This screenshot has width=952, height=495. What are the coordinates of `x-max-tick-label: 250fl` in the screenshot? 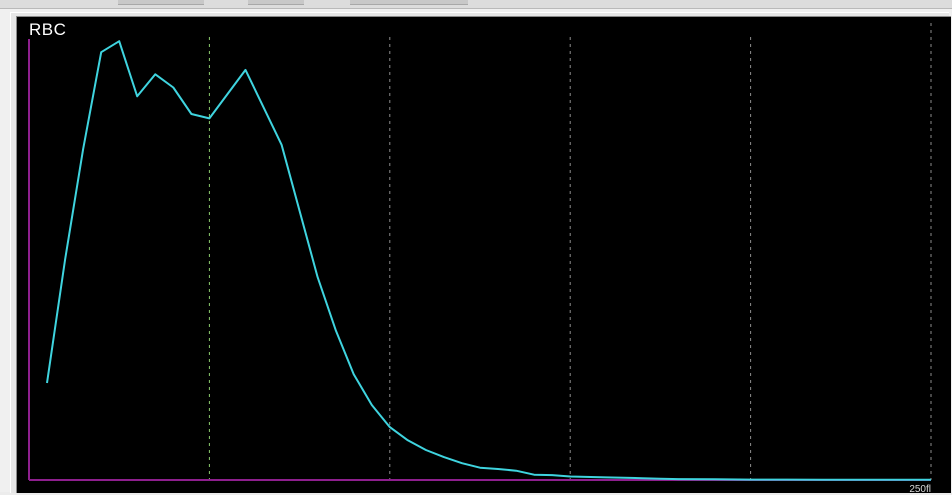 It's located at (920, 489).